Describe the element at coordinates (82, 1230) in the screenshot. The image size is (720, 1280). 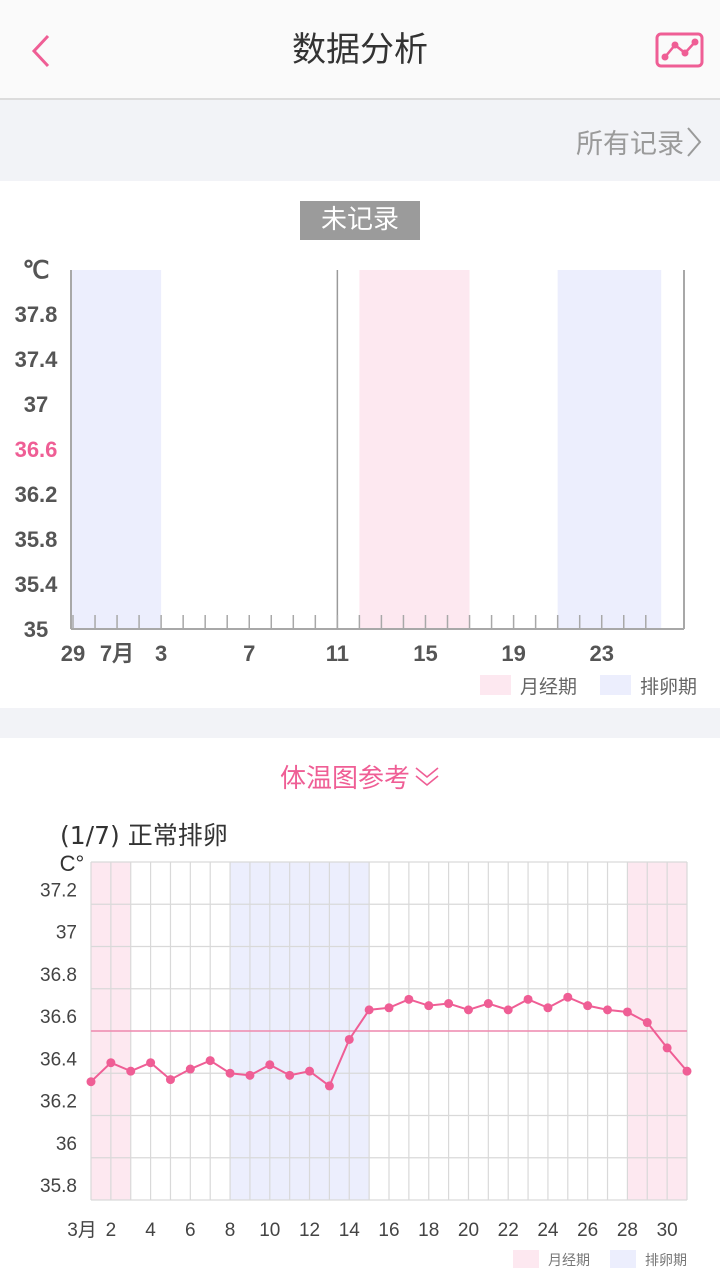
I see `x-tick-label: 3月` at that location.